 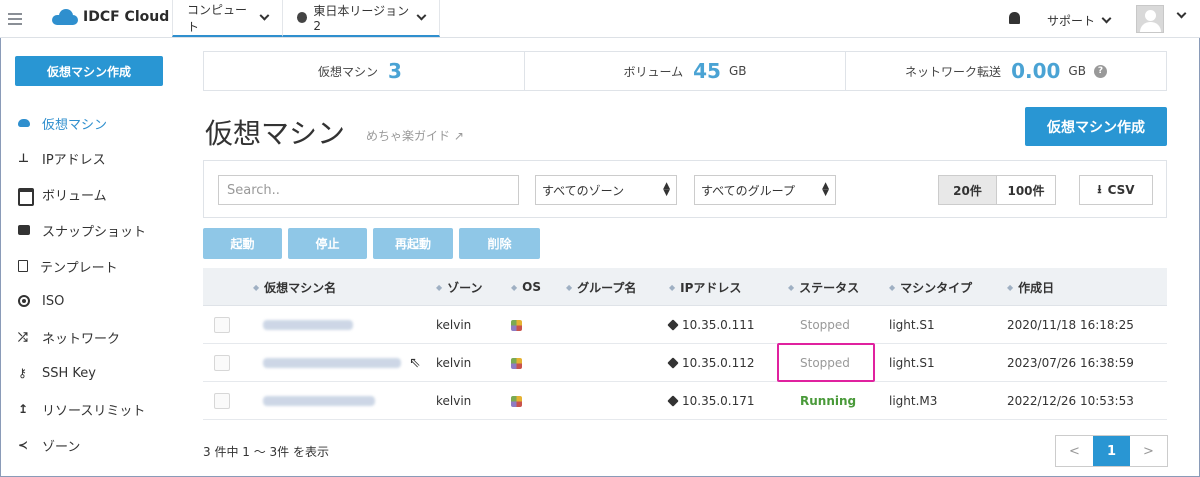 What do you see at coordinates (110, 17) in the screenshot?
I see `logo: IDCF Cloud` at bounding box center [110, 17].